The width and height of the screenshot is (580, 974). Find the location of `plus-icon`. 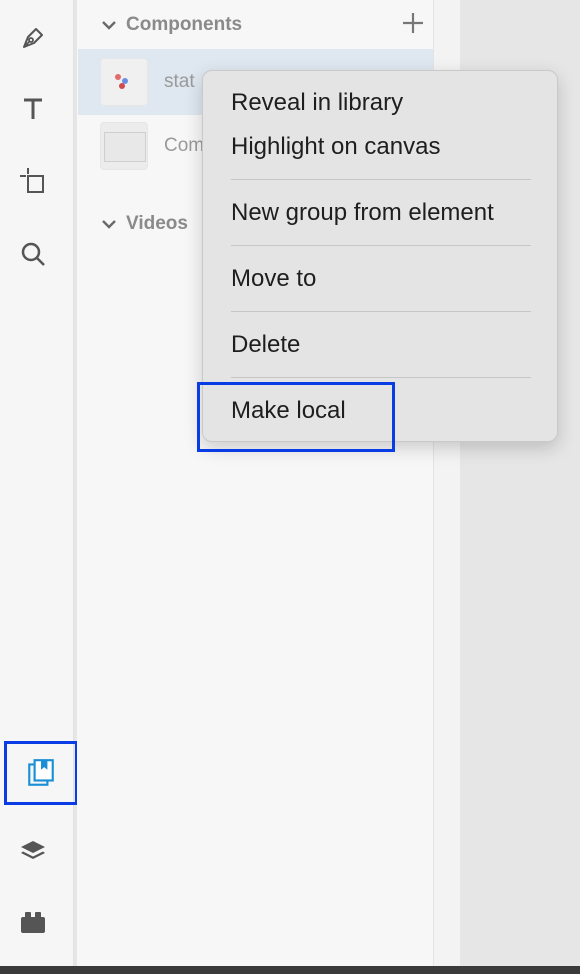

plus-icon is located at coordinates (413, 23).